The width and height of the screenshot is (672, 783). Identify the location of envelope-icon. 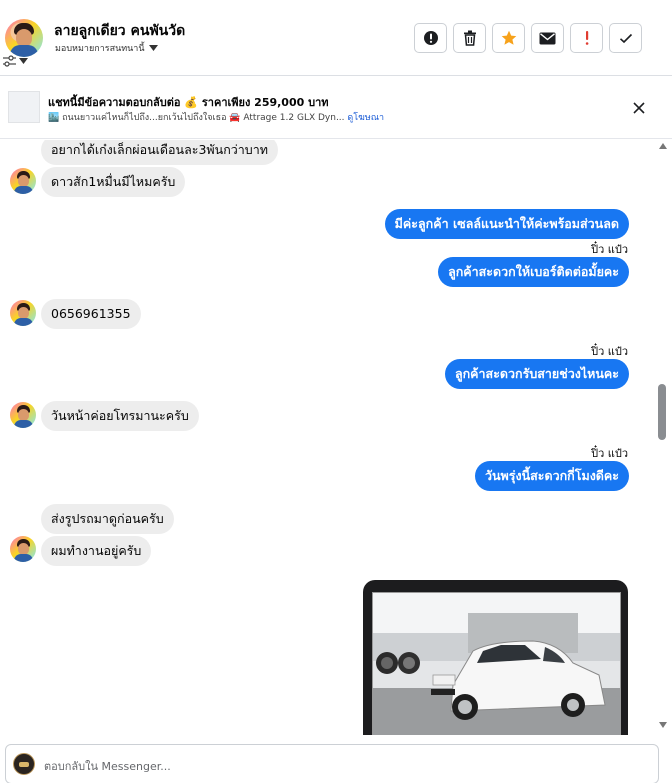
(547, 38).